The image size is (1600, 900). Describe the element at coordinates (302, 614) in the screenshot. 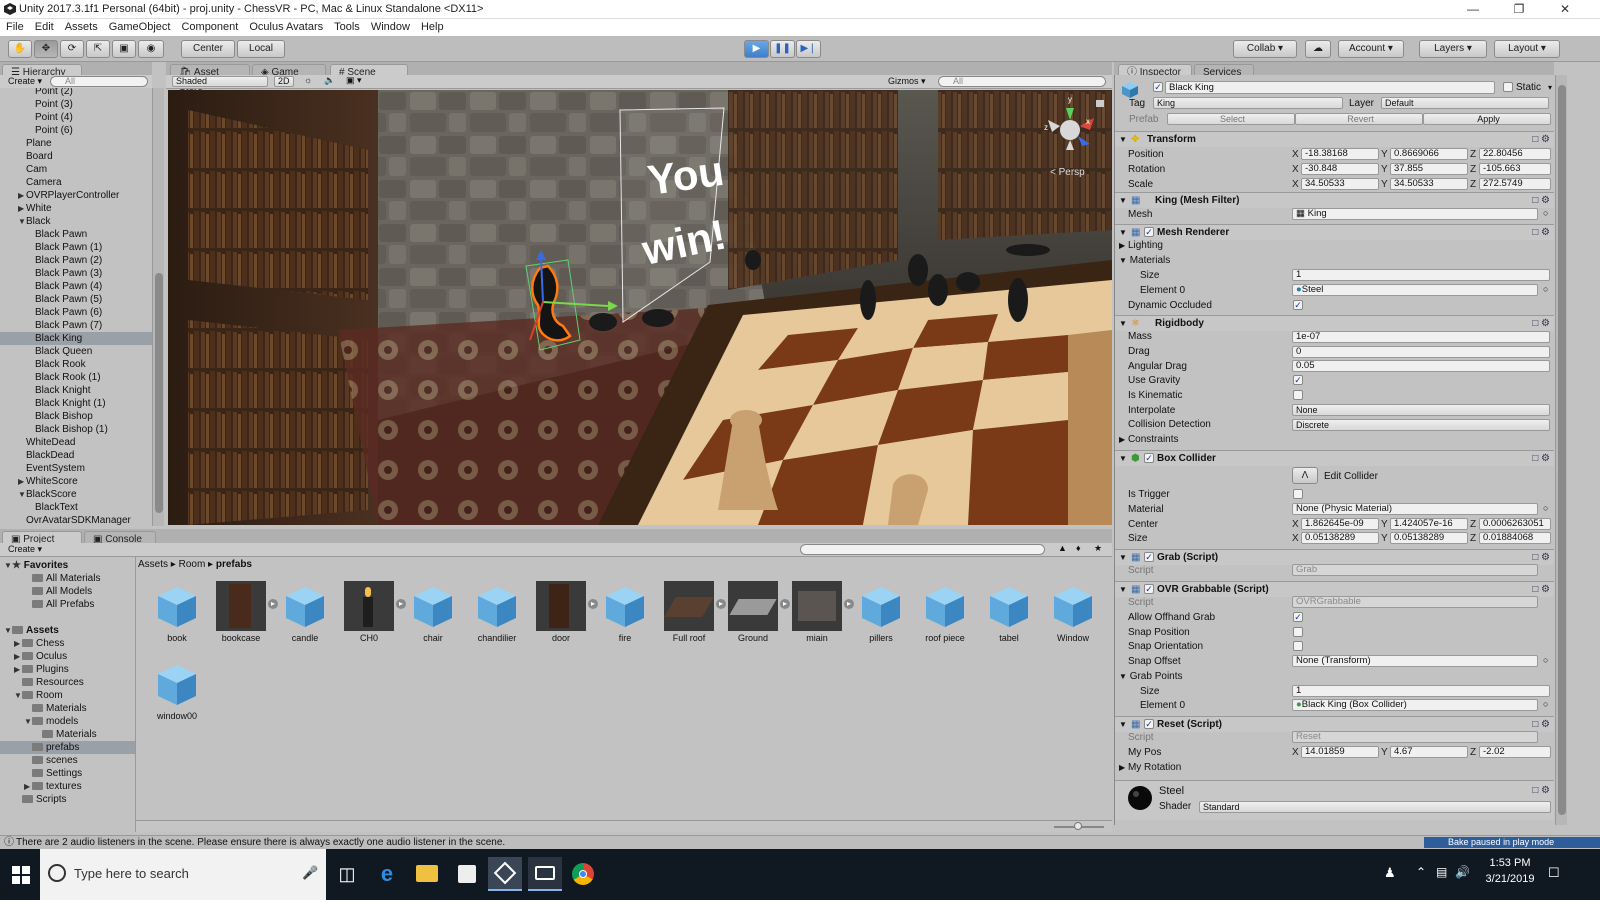

I see `asset-item: candle` at that location.